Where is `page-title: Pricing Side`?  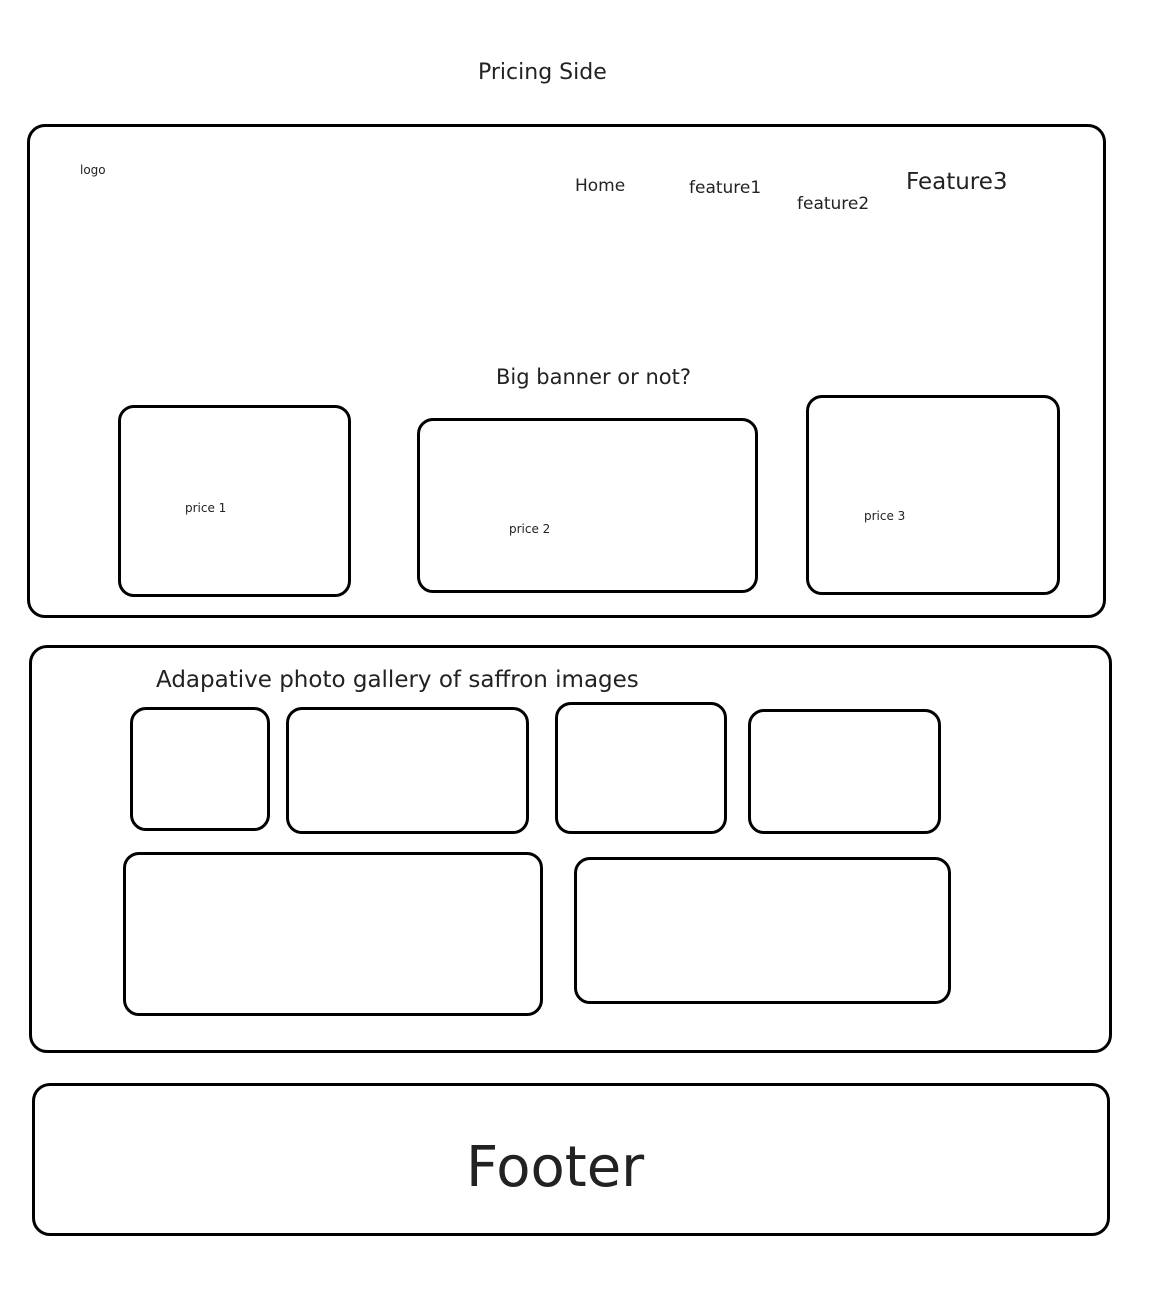 page-title: Pricing Side is located at coordinates (542, 72).